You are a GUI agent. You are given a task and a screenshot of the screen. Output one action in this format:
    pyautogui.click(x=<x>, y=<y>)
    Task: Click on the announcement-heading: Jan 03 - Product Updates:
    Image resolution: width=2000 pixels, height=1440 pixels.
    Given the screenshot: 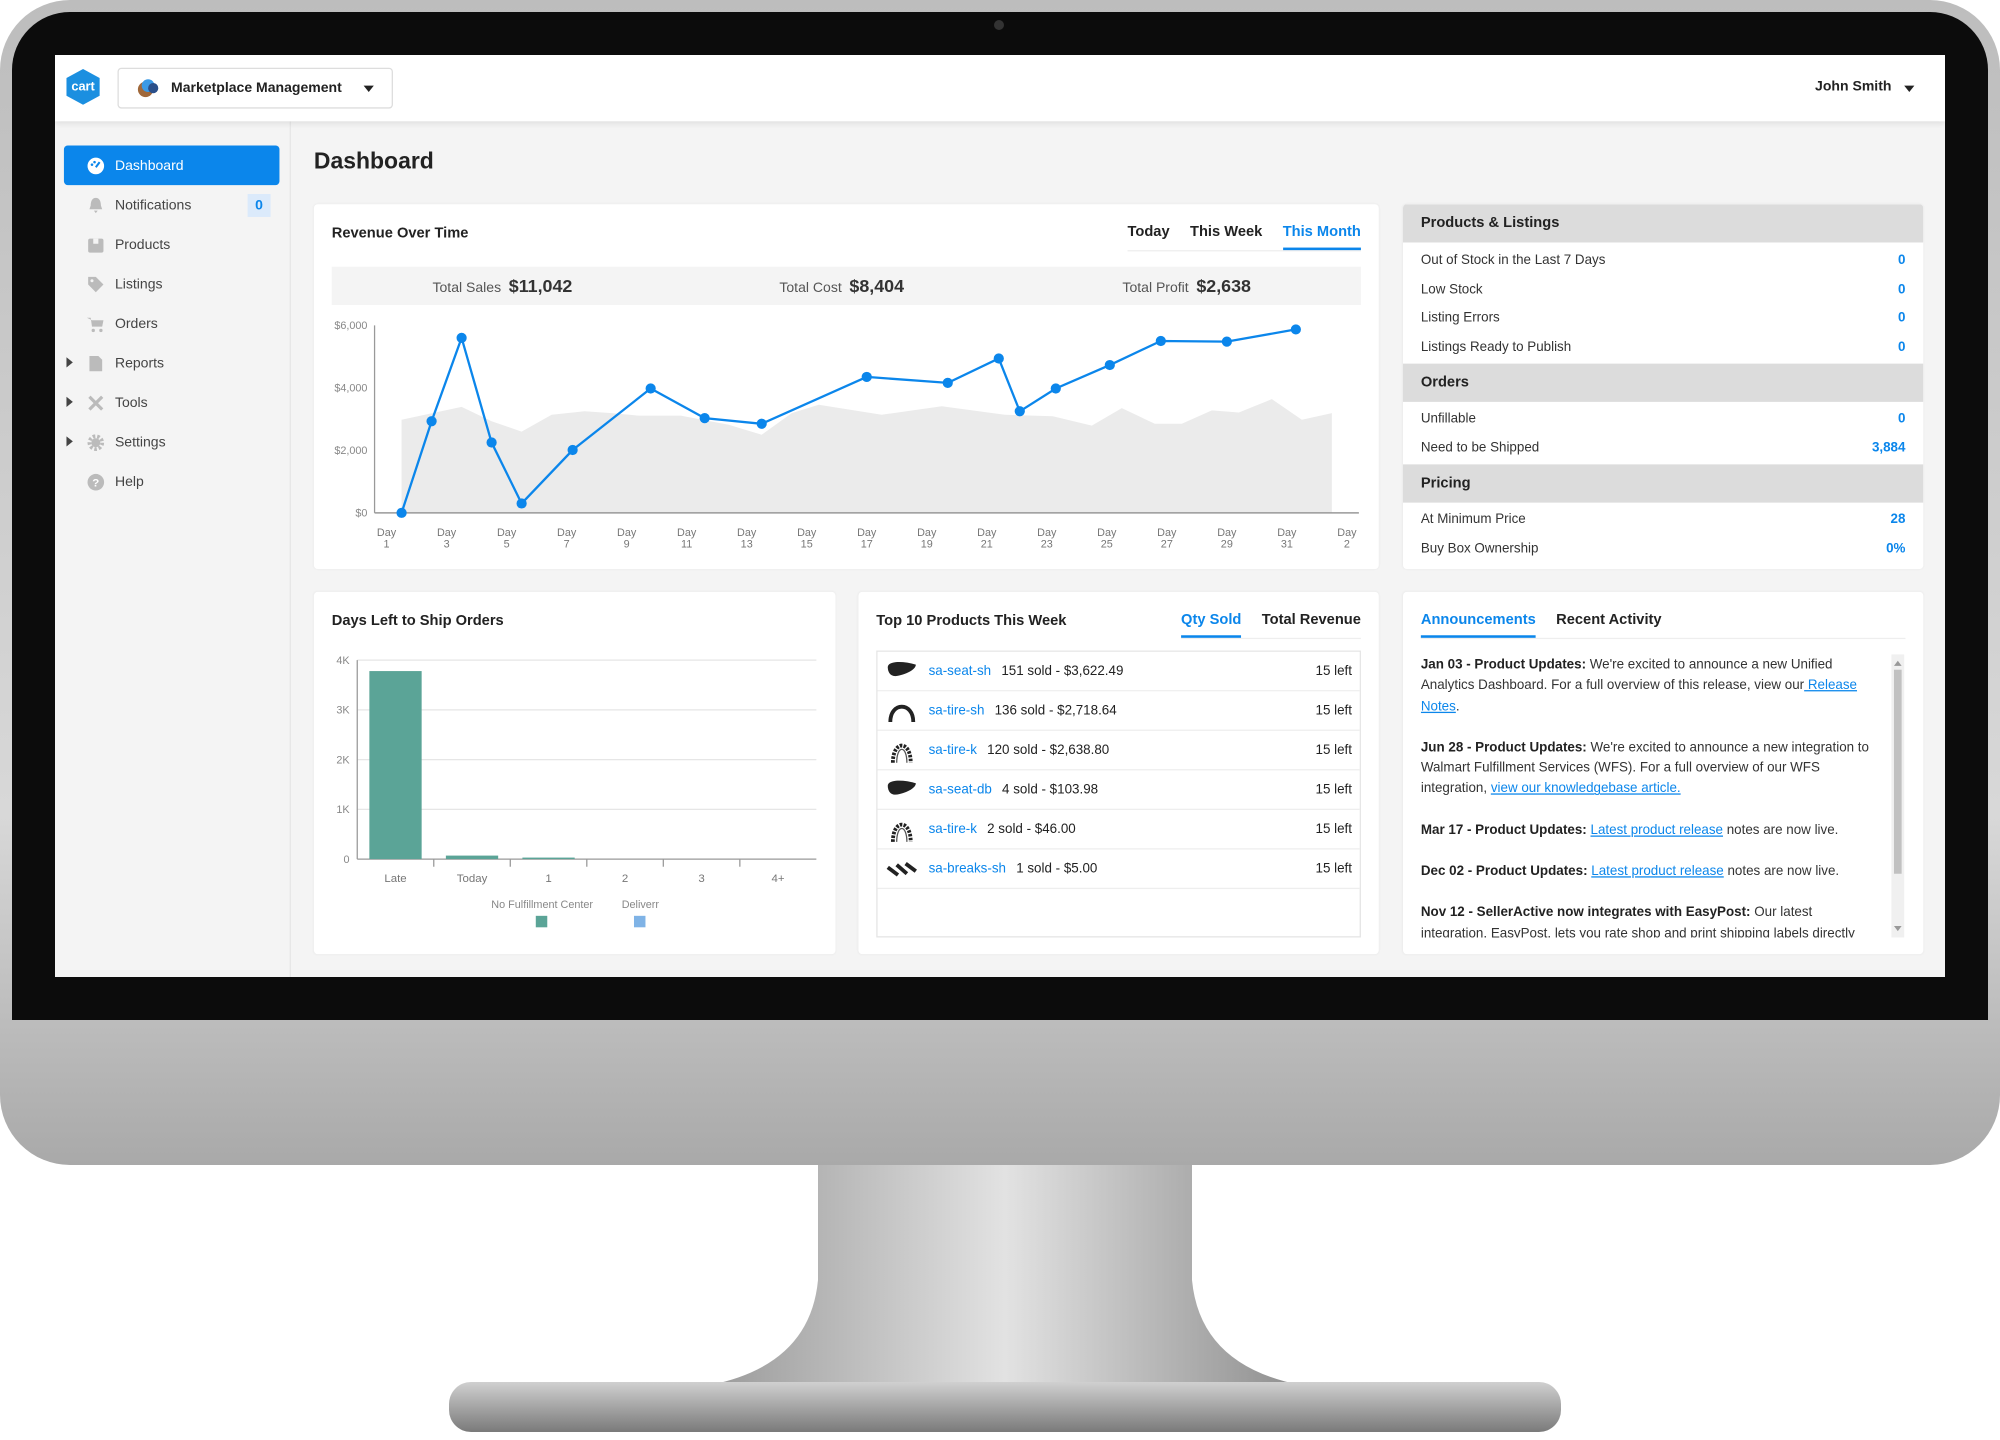 What is the action you would take?
    pyautogui.click(x=1503, y=664)
    